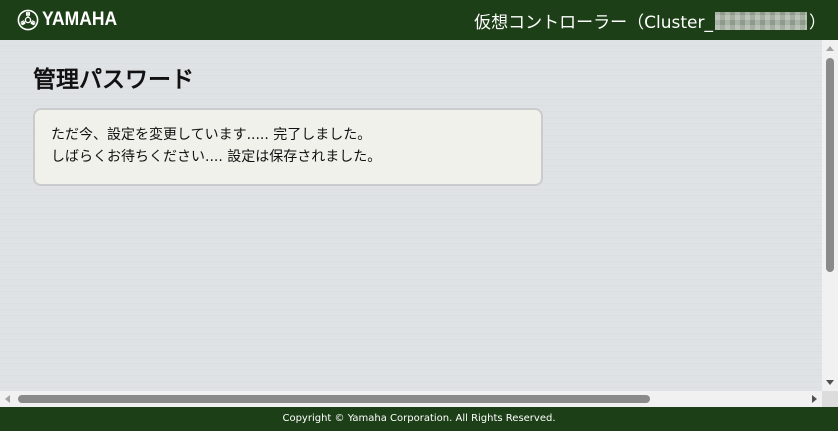  I want to click on vertical-scroll-thumb, so click(830, 165).